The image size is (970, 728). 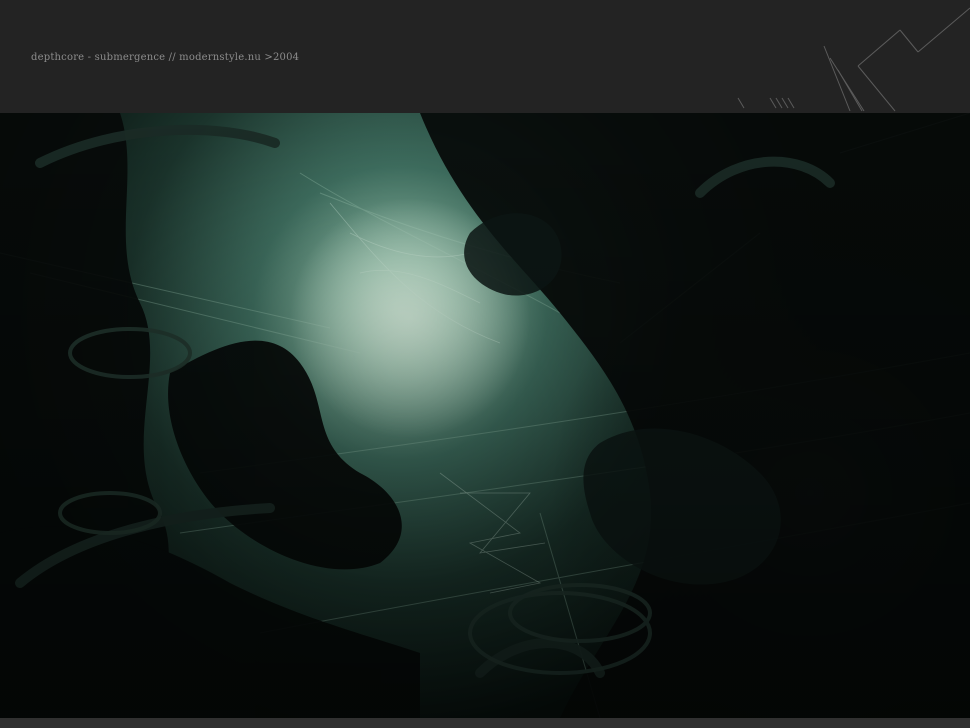 What do you see at coordinates (853, 59) in the screenshot?
I see `decorative-lines` at bounding box center [853, 59].